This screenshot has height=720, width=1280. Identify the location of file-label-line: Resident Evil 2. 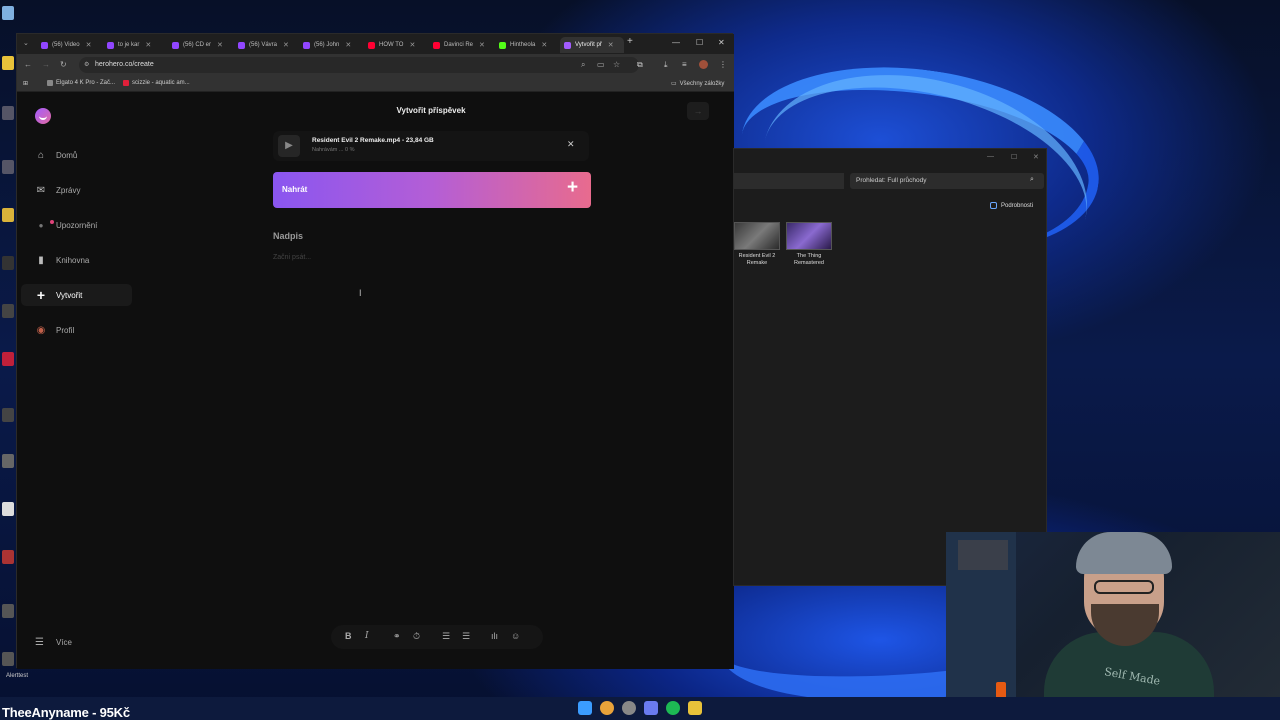
(757, 256).